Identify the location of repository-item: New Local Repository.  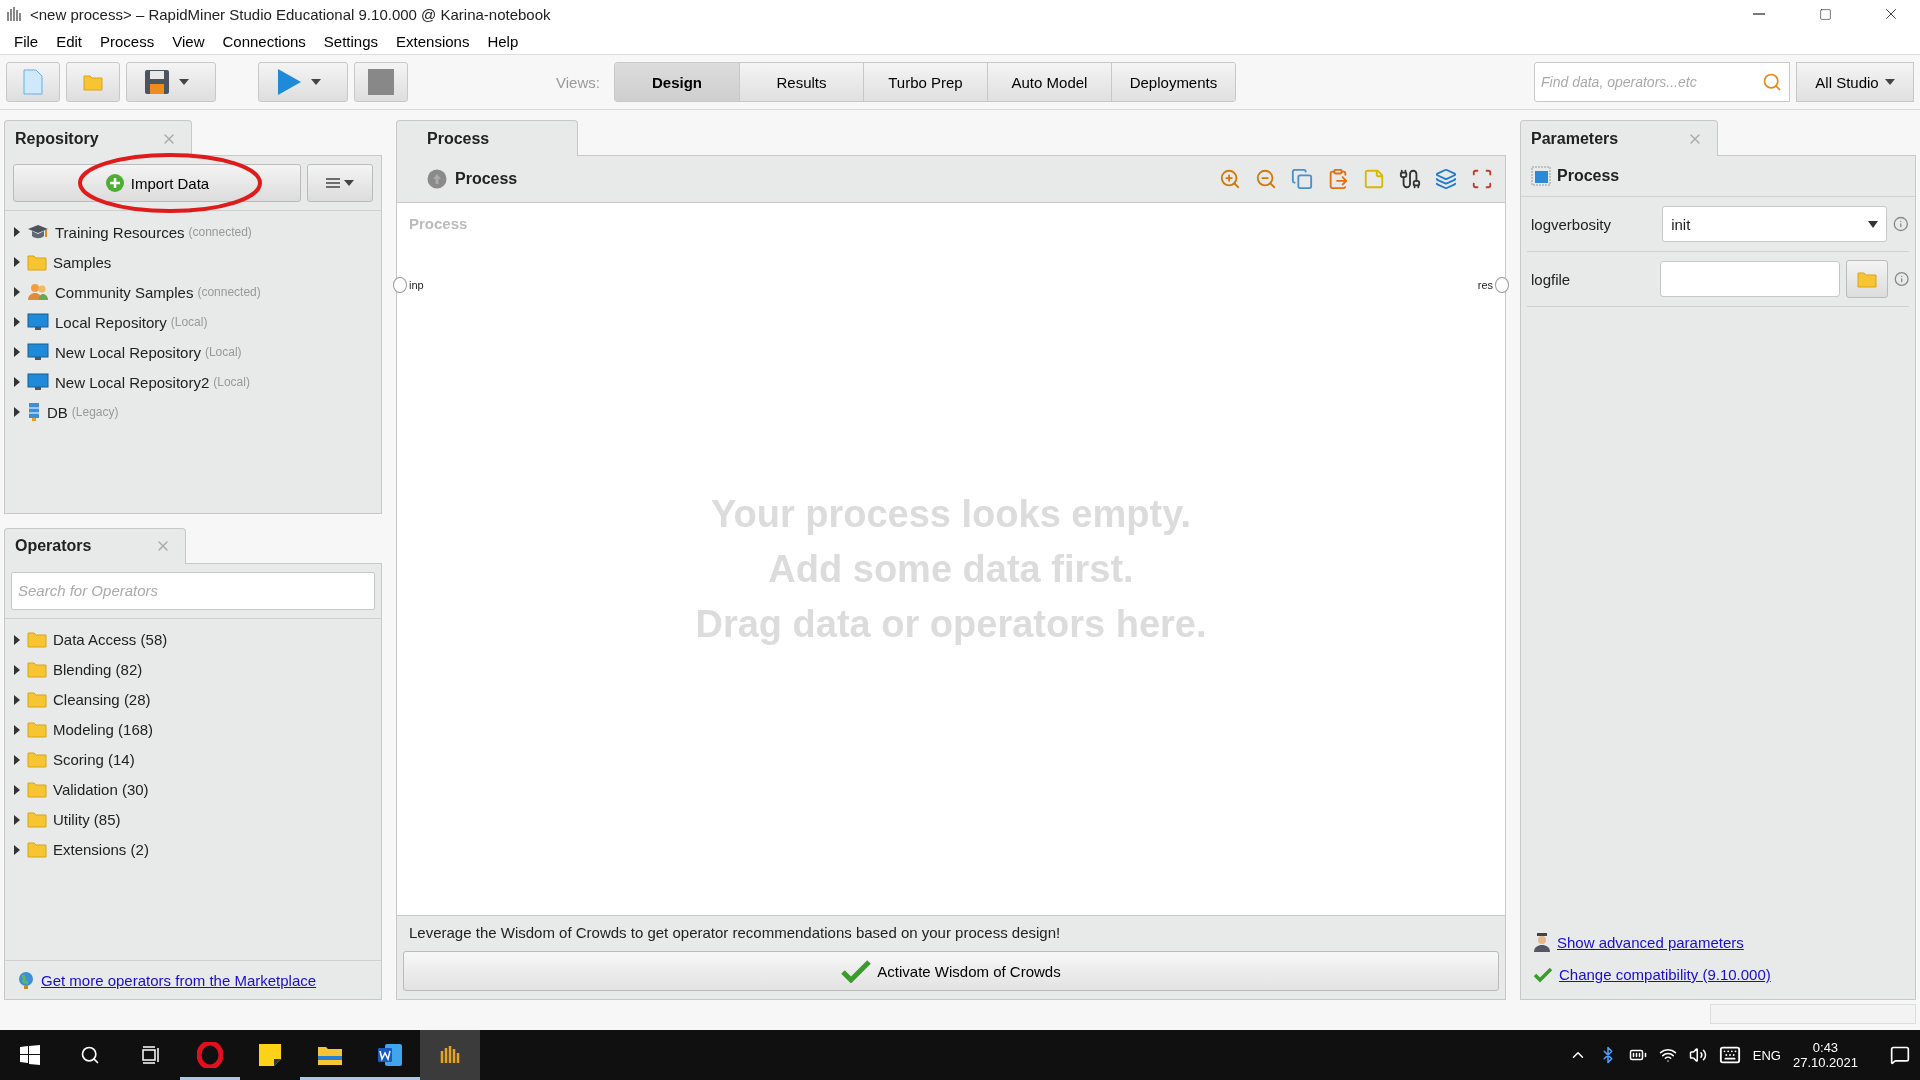
(128, 352).